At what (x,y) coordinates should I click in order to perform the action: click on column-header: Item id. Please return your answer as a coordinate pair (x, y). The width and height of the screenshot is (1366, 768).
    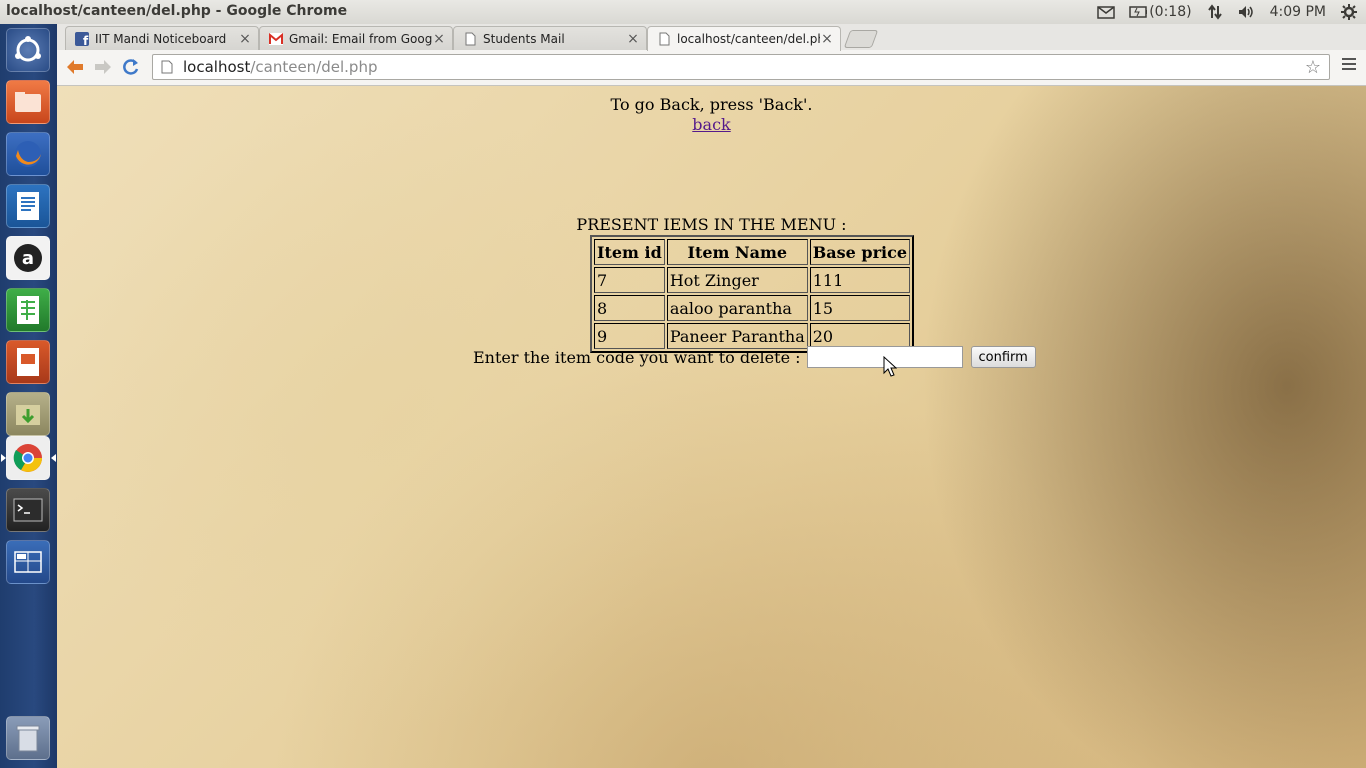
    Looking at the image, I should click on (629, 252).